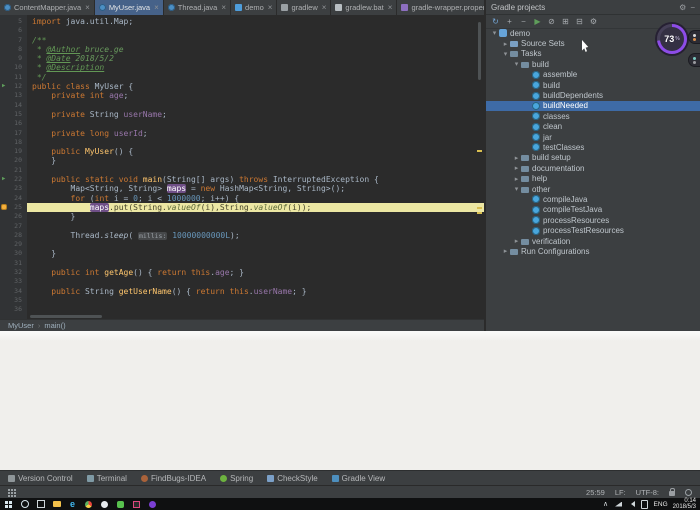  I want to click on code-line: 20 }, so click(242, 160).